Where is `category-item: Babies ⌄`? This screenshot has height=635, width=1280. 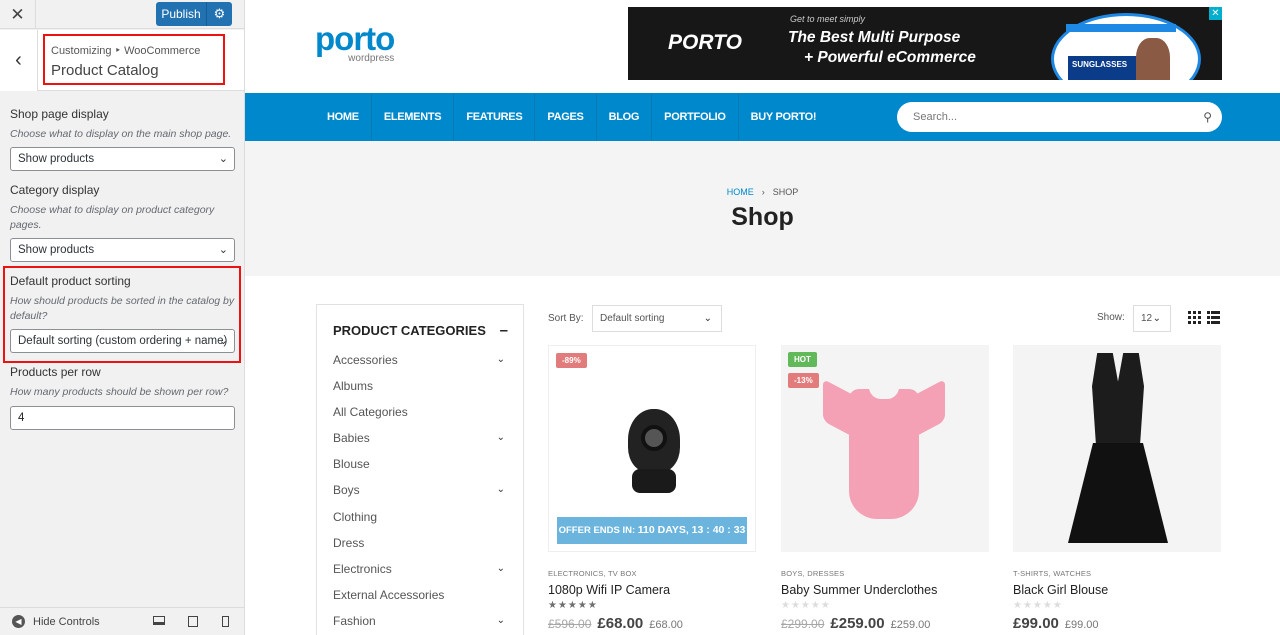 category-item: Babies ⌄ is located at coordinates (420, 443).